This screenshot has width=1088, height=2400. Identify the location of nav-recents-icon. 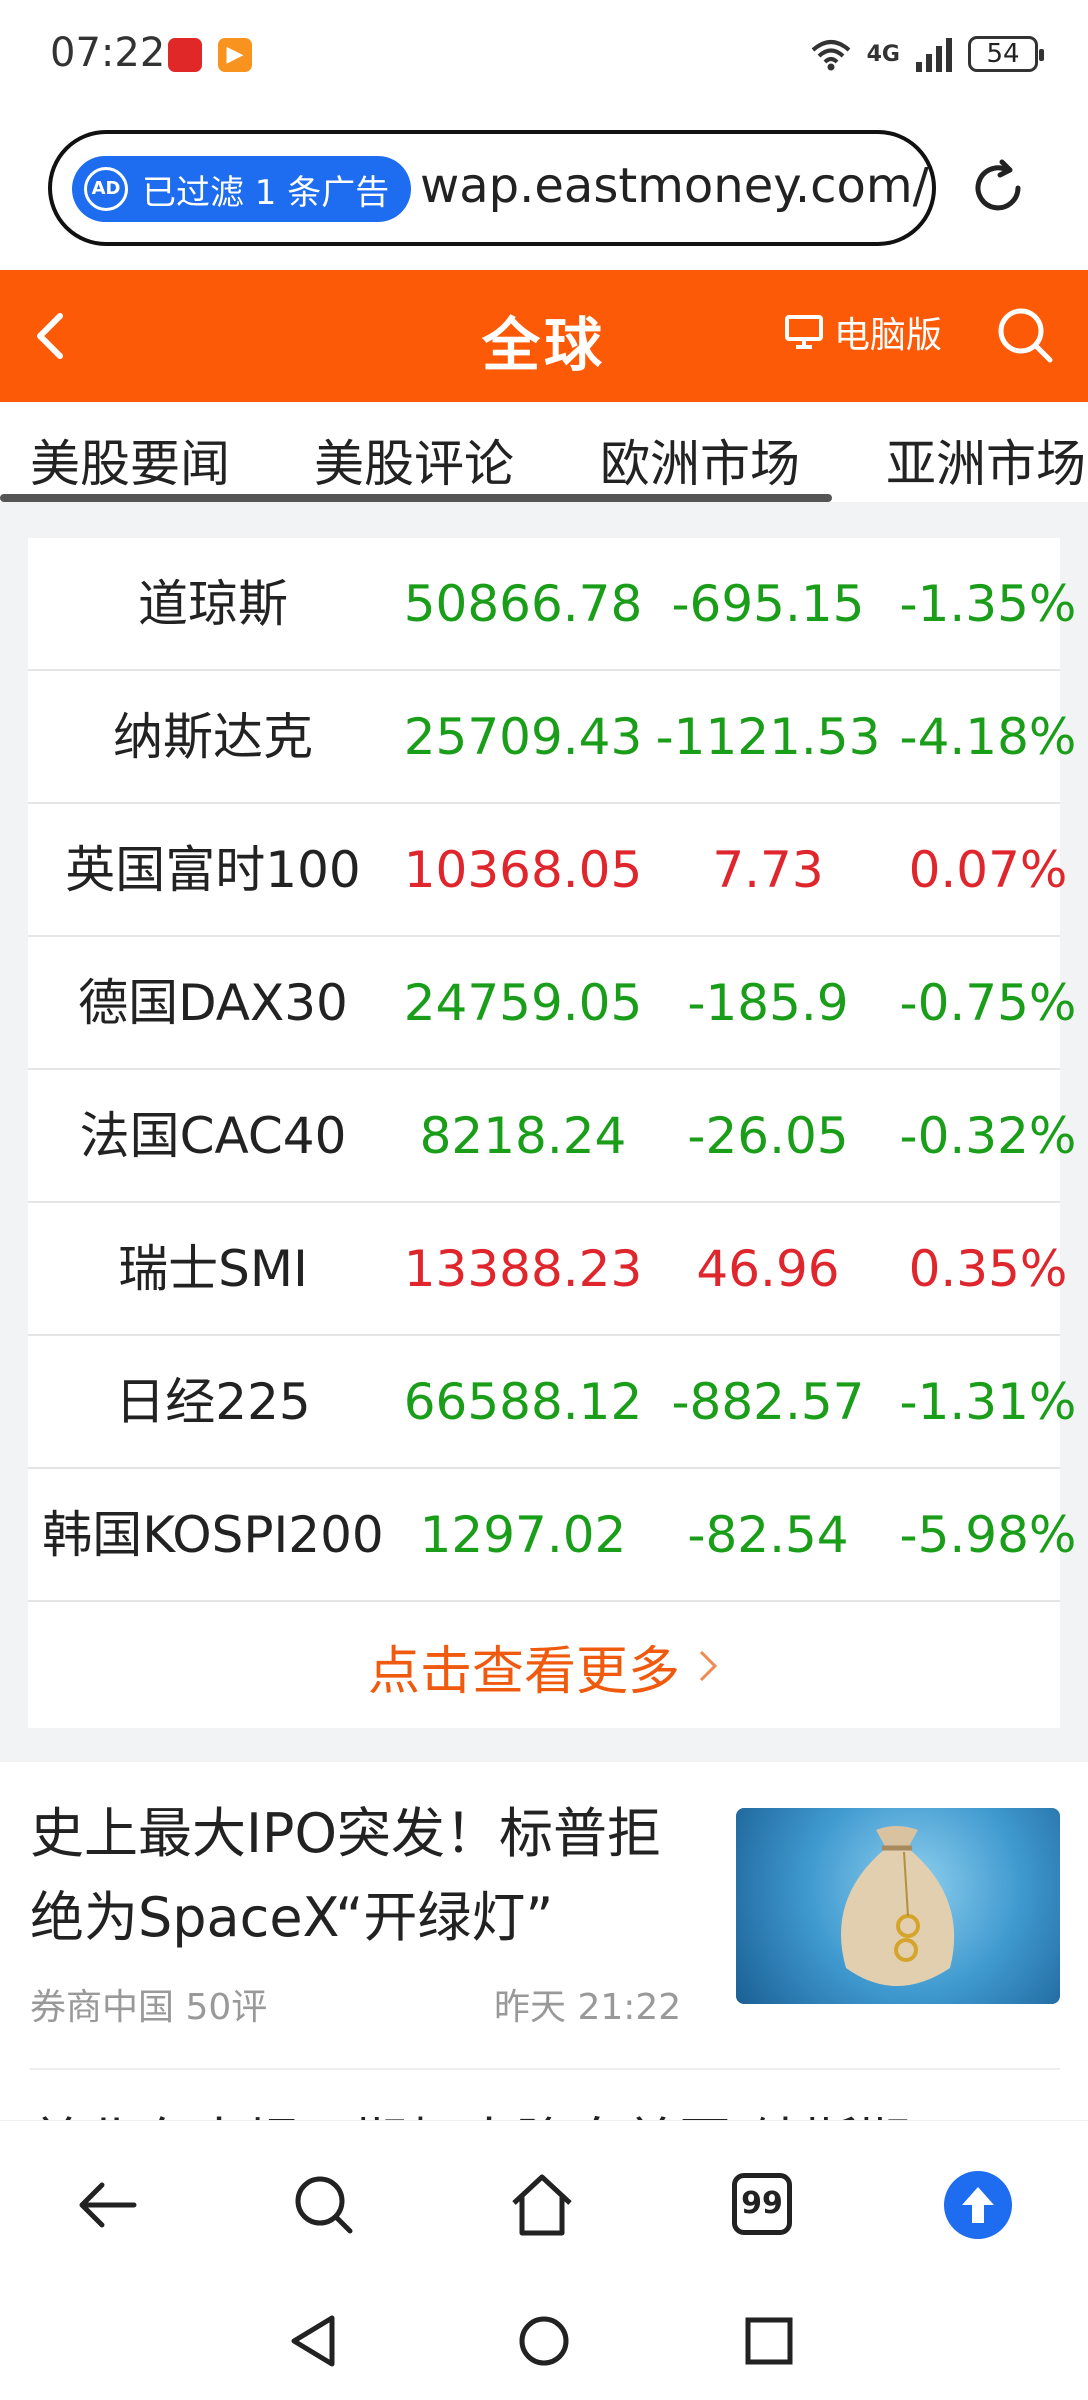
(769, 2341).